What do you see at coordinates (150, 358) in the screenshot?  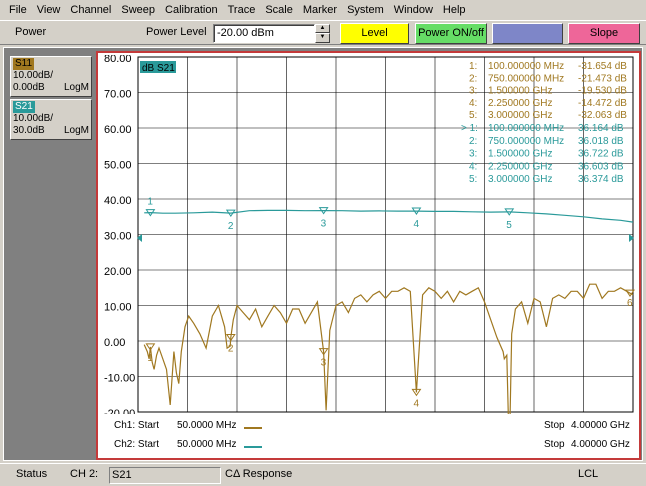 I see `ch1-marker-label: 1` at bounding box center [150, 358].